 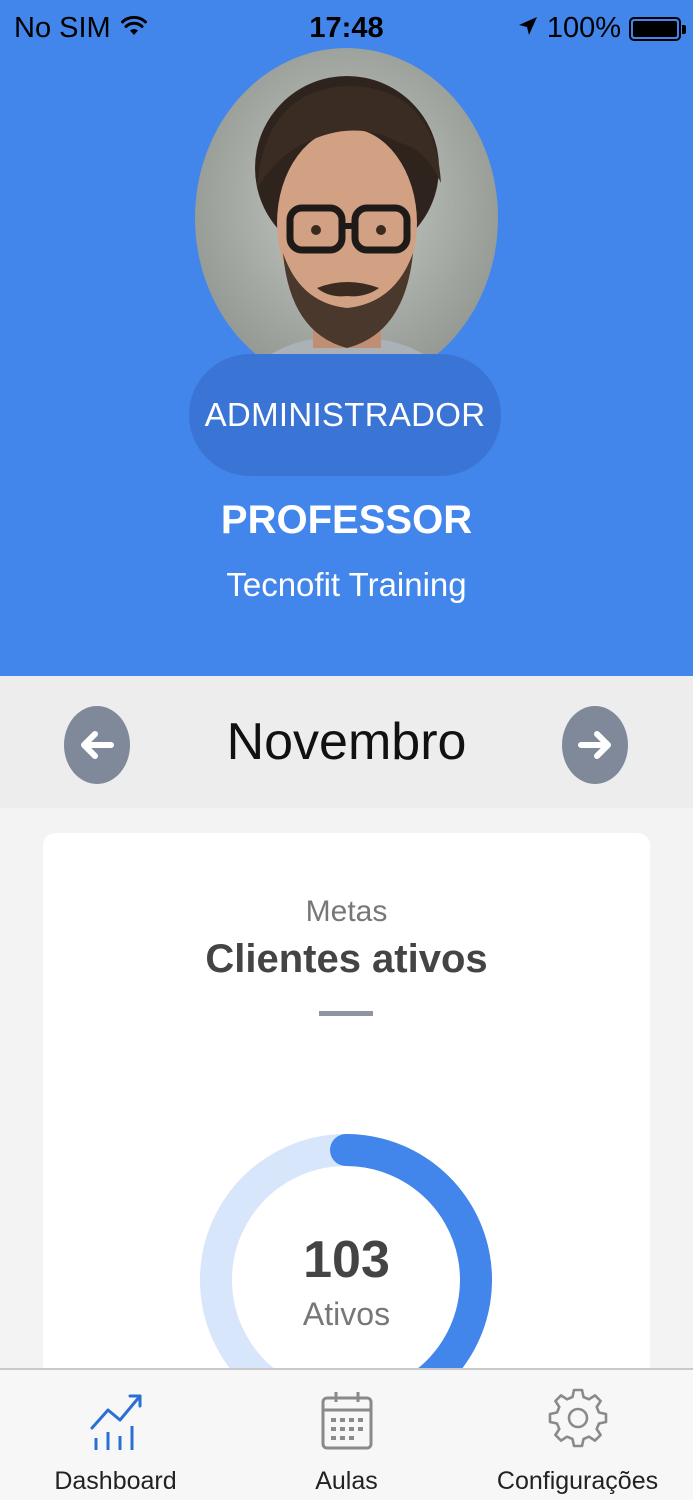 I want to click on card-divider, so click(x=346, y=1013).